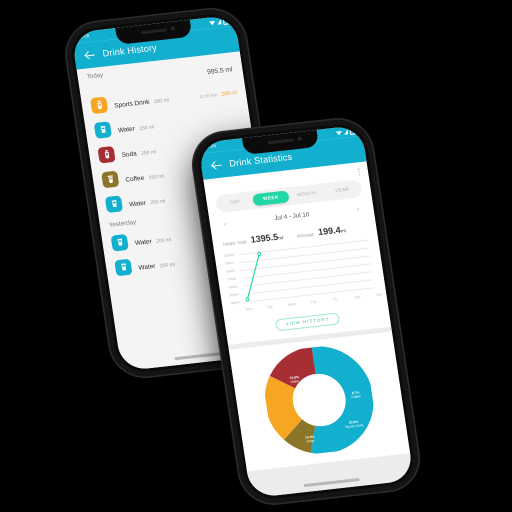 The image size is (512, 512). I want to click on page-title: Drink History, so click(129, 50).